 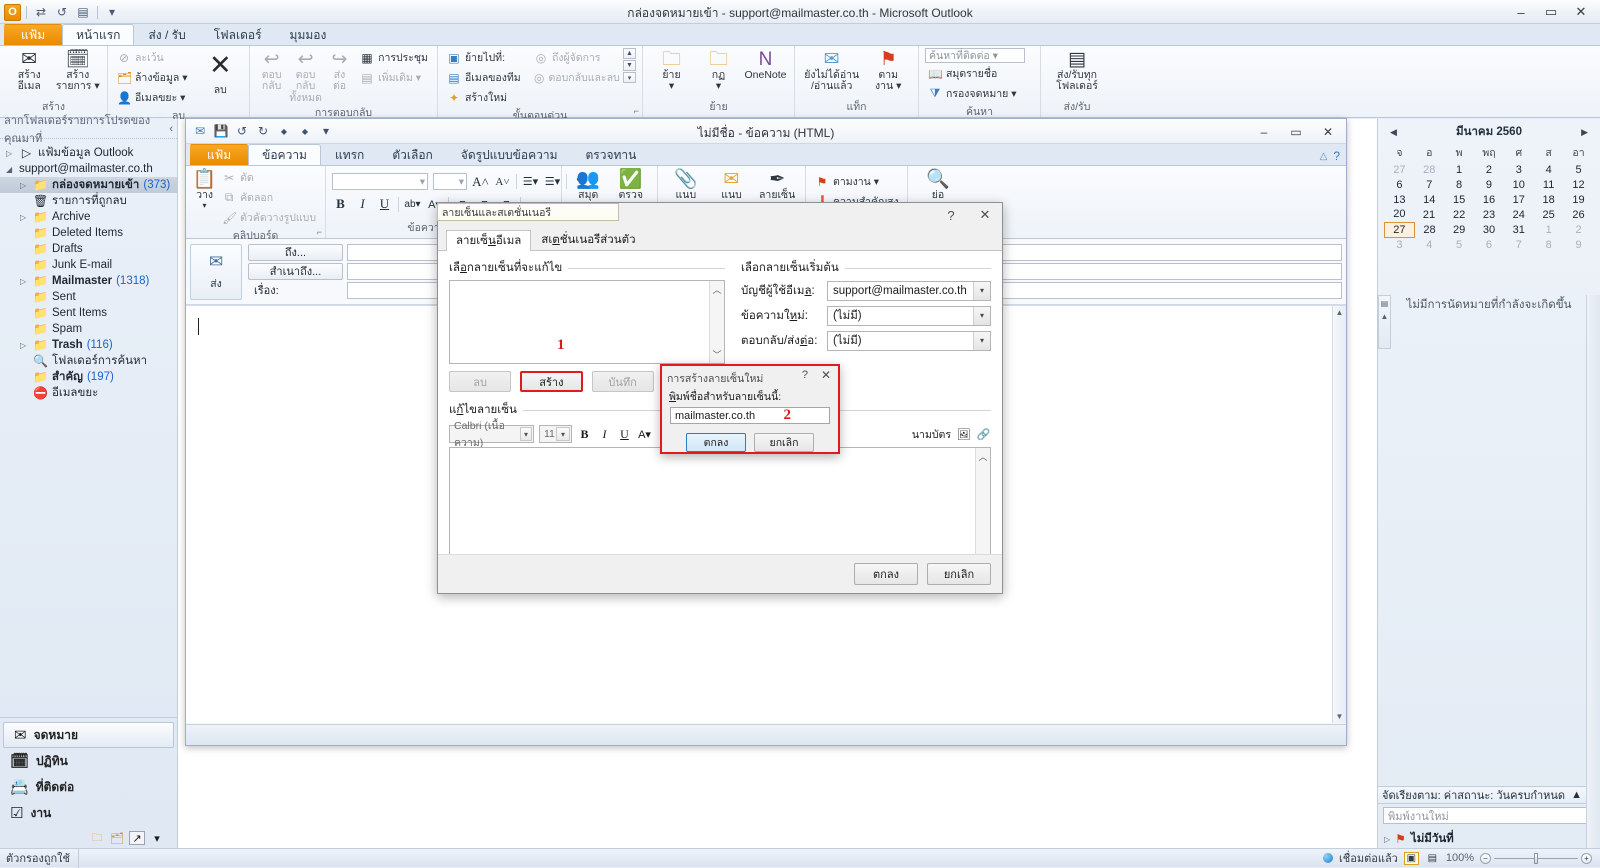 I want to click on more-button: ▤ เพิ่มเติม ▾, so click(x=394, y=77).